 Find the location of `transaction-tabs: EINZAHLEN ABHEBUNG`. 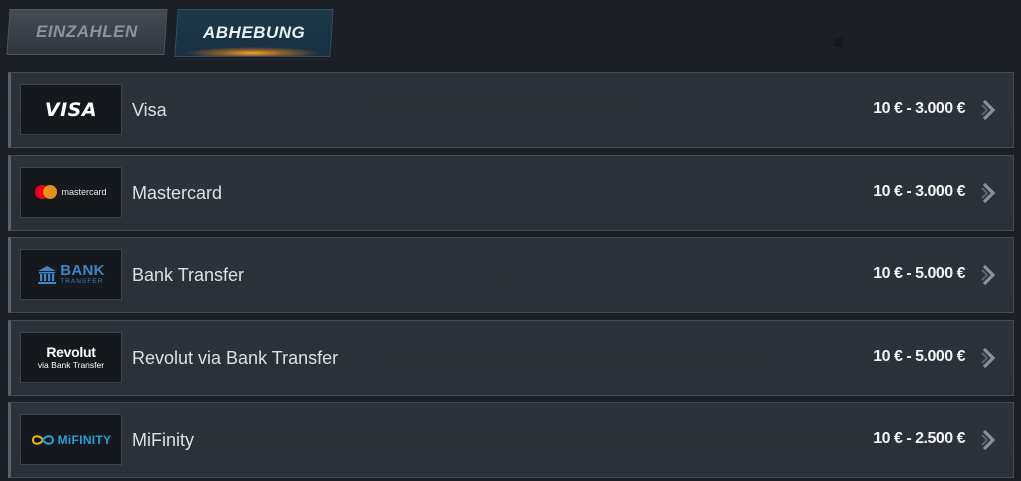

transaction-tabs: EINZAHLEN ABHEBUNG is located at coordinates (170, 33).